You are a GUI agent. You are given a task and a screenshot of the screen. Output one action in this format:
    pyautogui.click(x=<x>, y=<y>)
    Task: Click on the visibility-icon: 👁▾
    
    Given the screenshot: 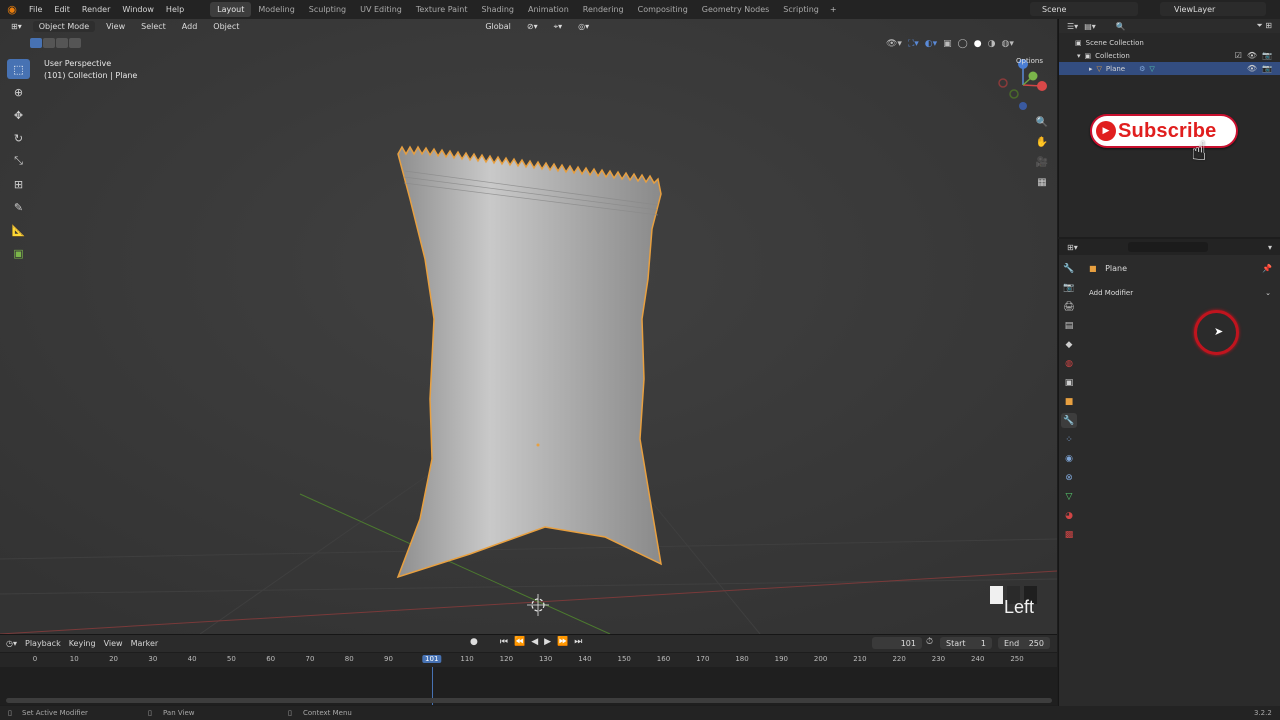 What is the action you would take?
    pyautogui.click(x=894, y=44)
    